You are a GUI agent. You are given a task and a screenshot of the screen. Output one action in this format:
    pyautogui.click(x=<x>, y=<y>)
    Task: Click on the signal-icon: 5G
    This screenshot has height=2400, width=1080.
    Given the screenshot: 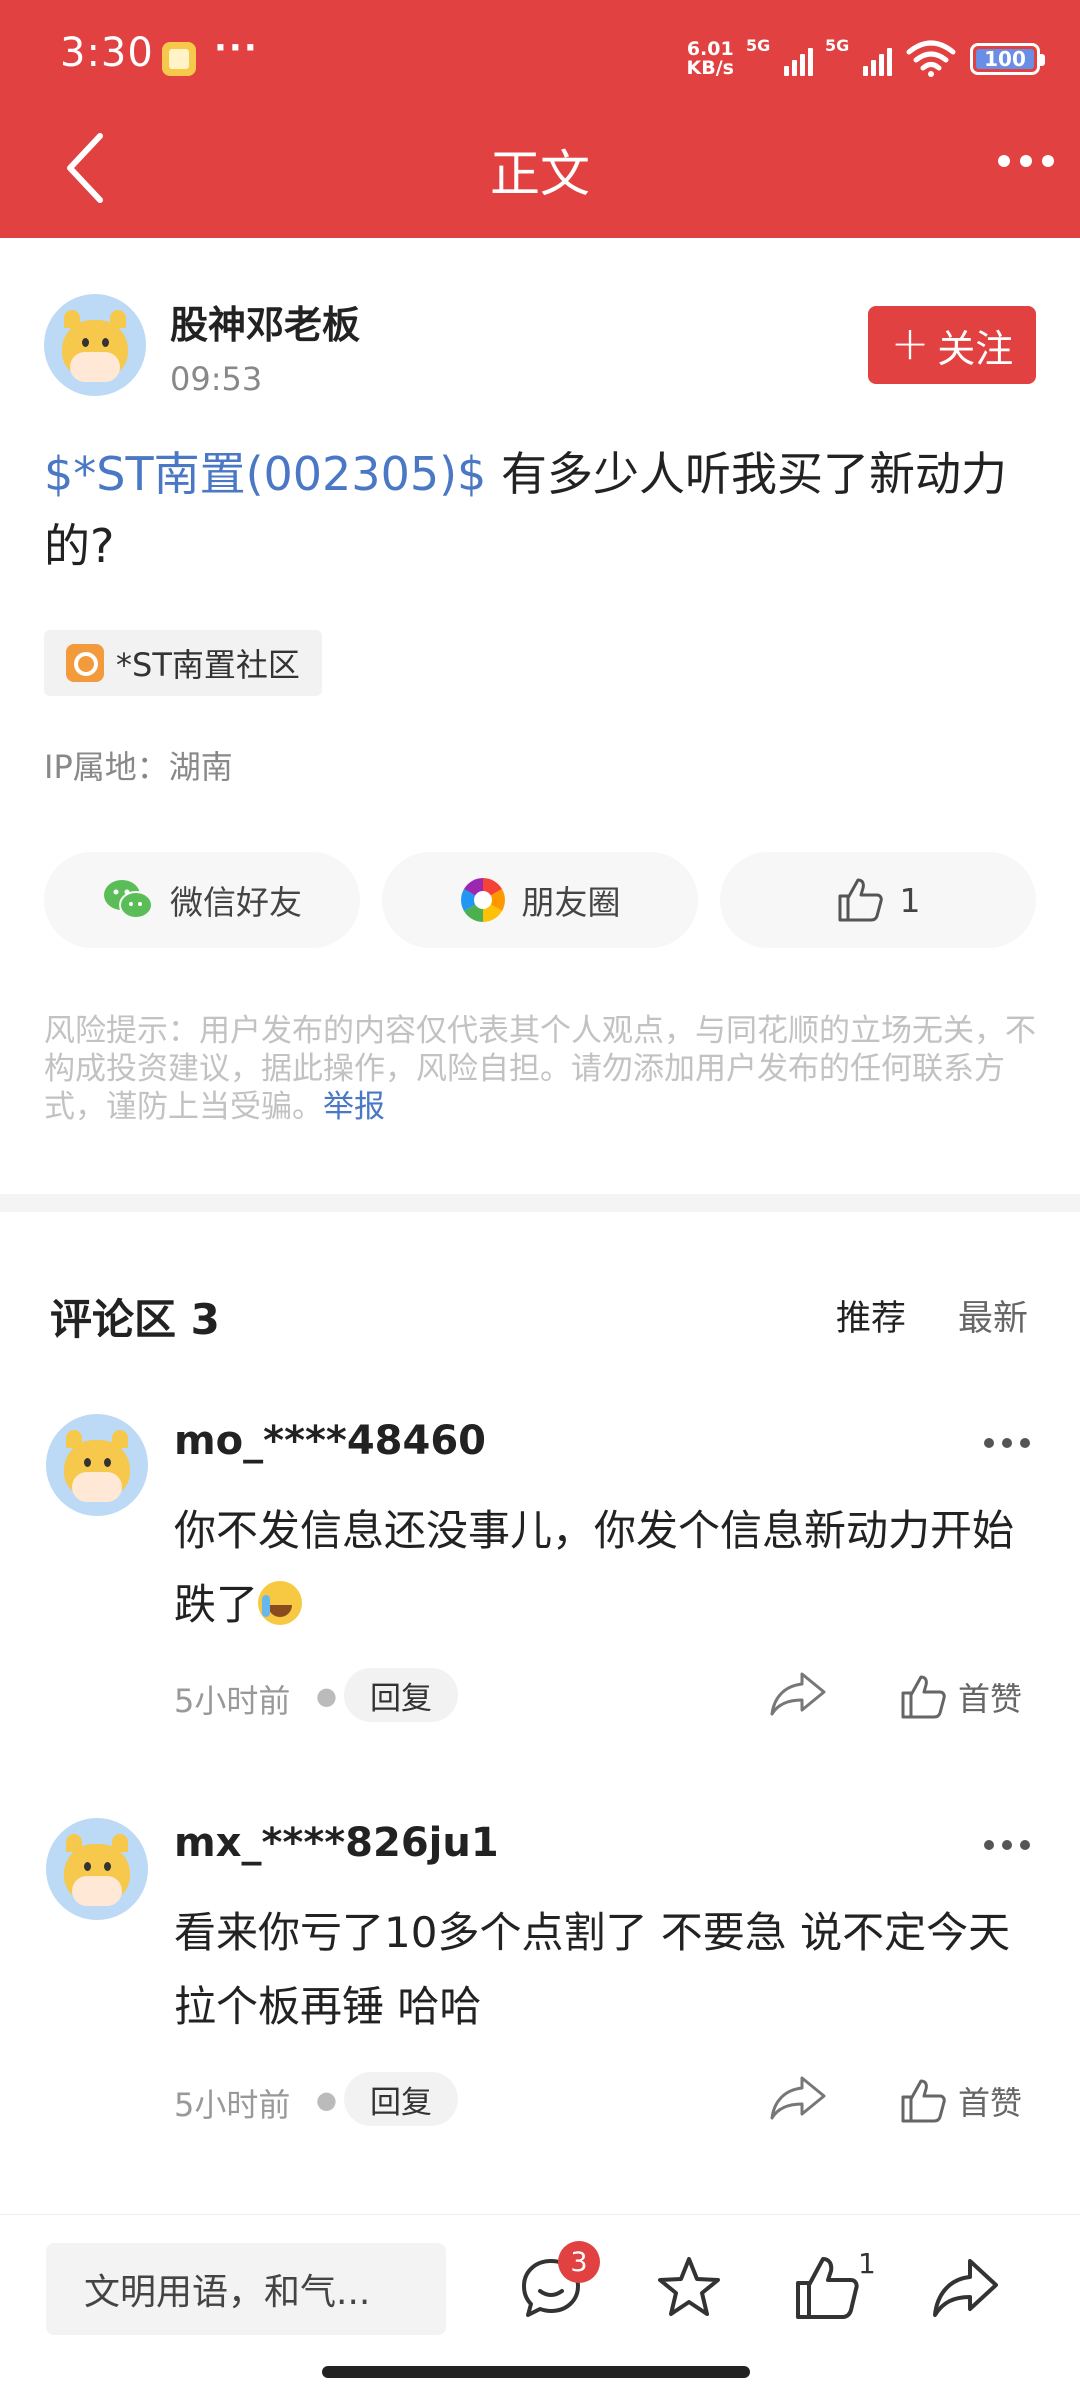 What is the action you would take?
    pyautogui.click(x=779, y=56)
    